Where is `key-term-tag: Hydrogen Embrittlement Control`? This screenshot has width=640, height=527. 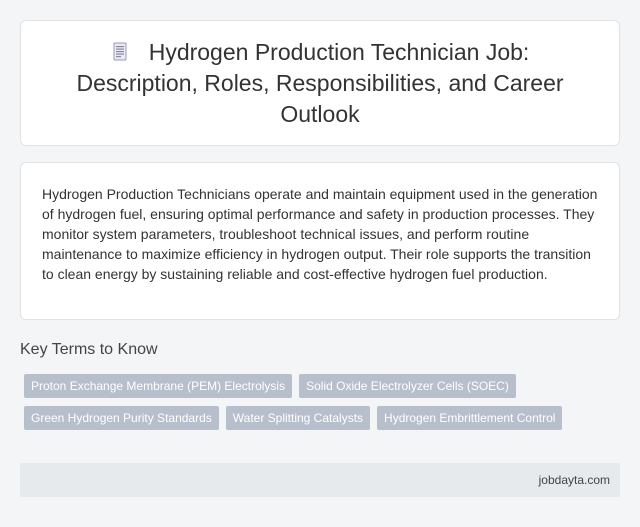
key-term-tag: Hydrogen Embrittlement Control is located at coordinates (470, 418).